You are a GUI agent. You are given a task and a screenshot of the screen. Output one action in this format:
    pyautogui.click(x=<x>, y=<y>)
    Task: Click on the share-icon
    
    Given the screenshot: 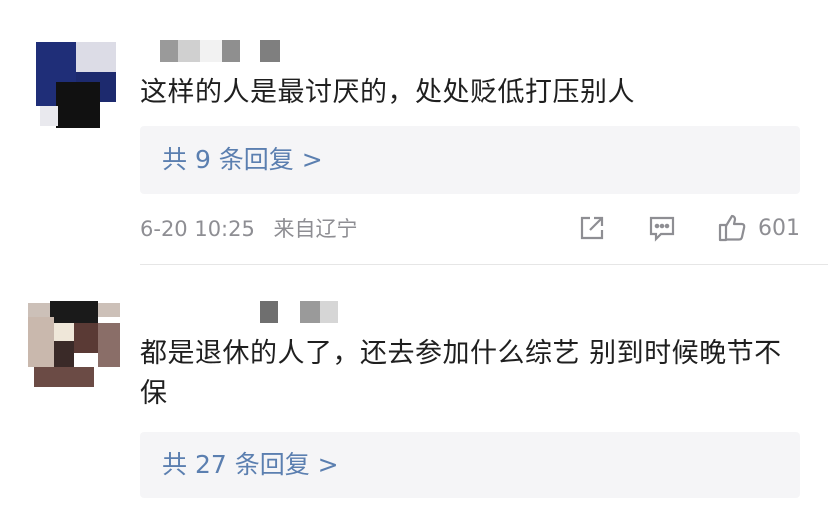 What is the action you would take?
    pyautogui.click(x=592, y=228)
    